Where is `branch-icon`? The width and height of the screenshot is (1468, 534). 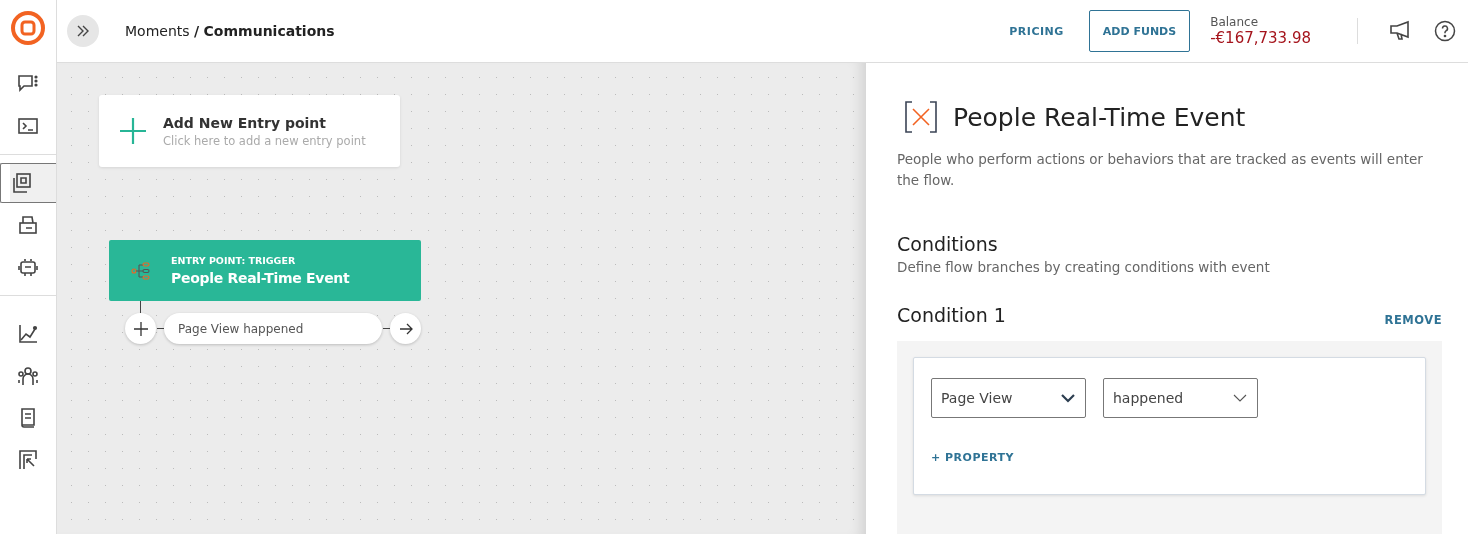
branch-icon is located at coordinates (142, 270).